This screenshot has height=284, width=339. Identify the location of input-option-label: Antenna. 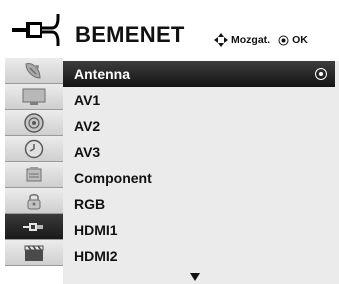
(102, 74).